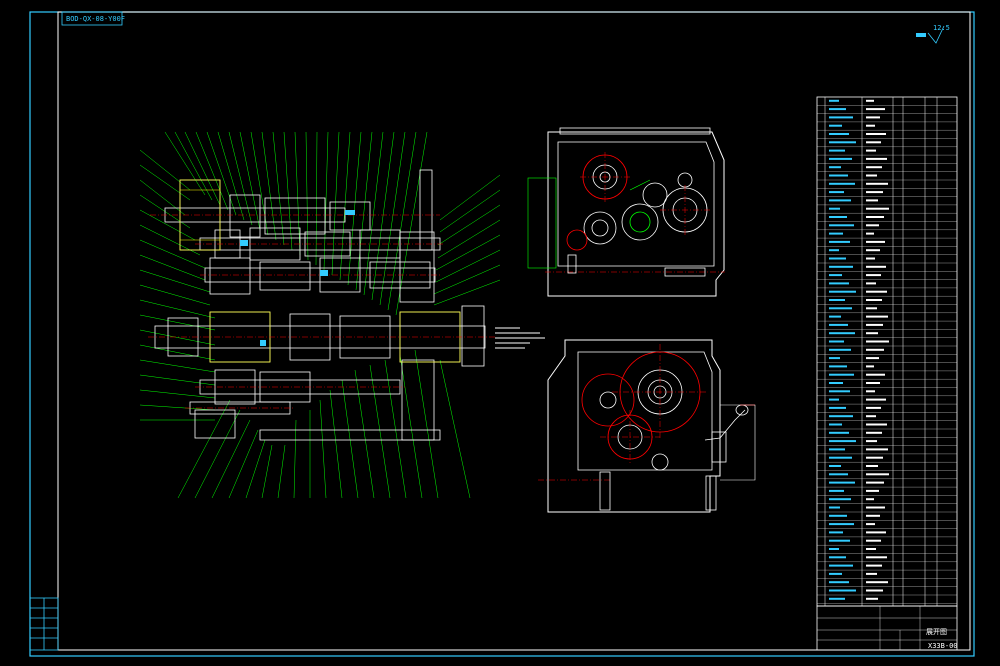  I want to click on binding-strip, so click(44, 624).